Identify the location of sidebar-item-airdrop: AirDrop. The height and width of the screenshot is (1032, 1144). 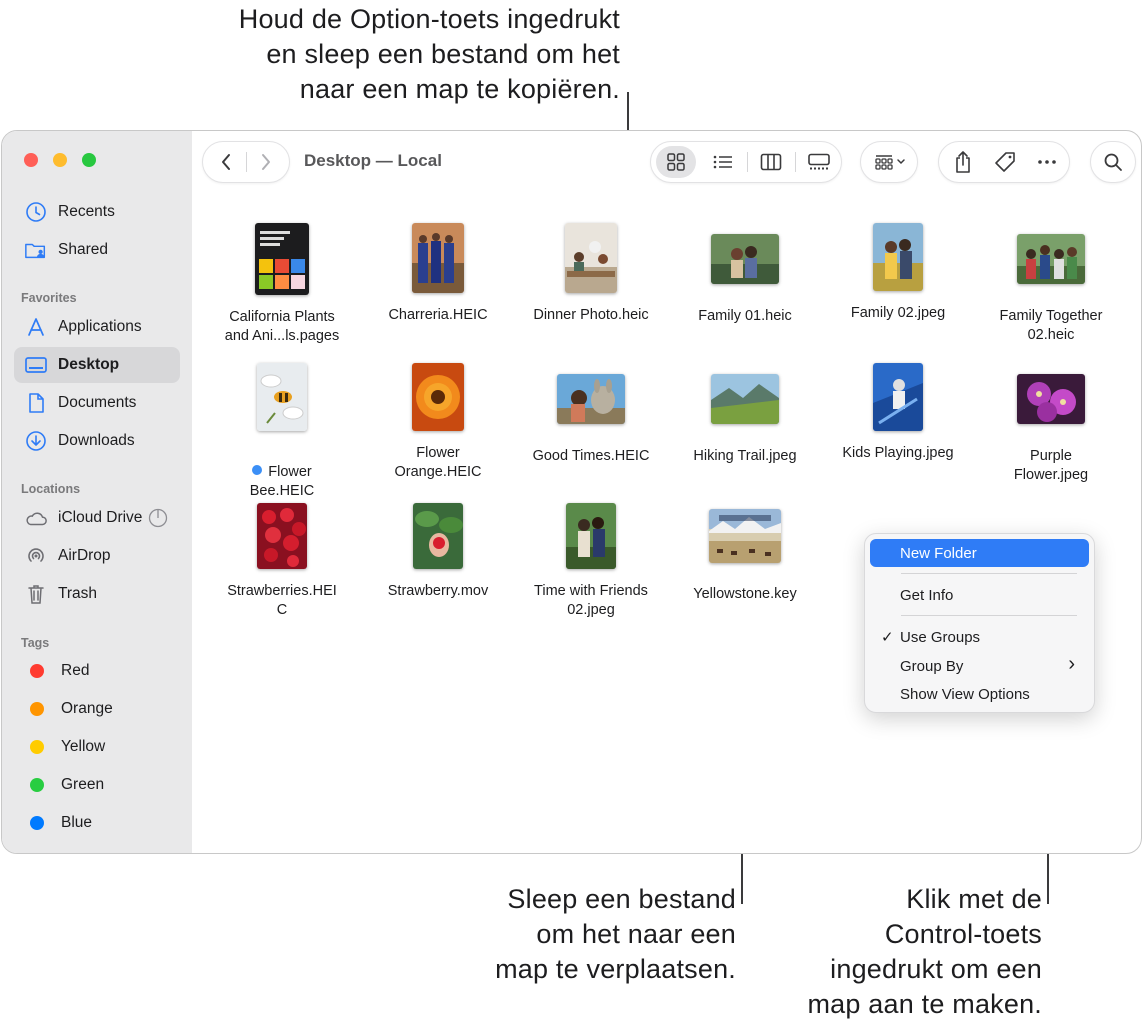
(97, 556).